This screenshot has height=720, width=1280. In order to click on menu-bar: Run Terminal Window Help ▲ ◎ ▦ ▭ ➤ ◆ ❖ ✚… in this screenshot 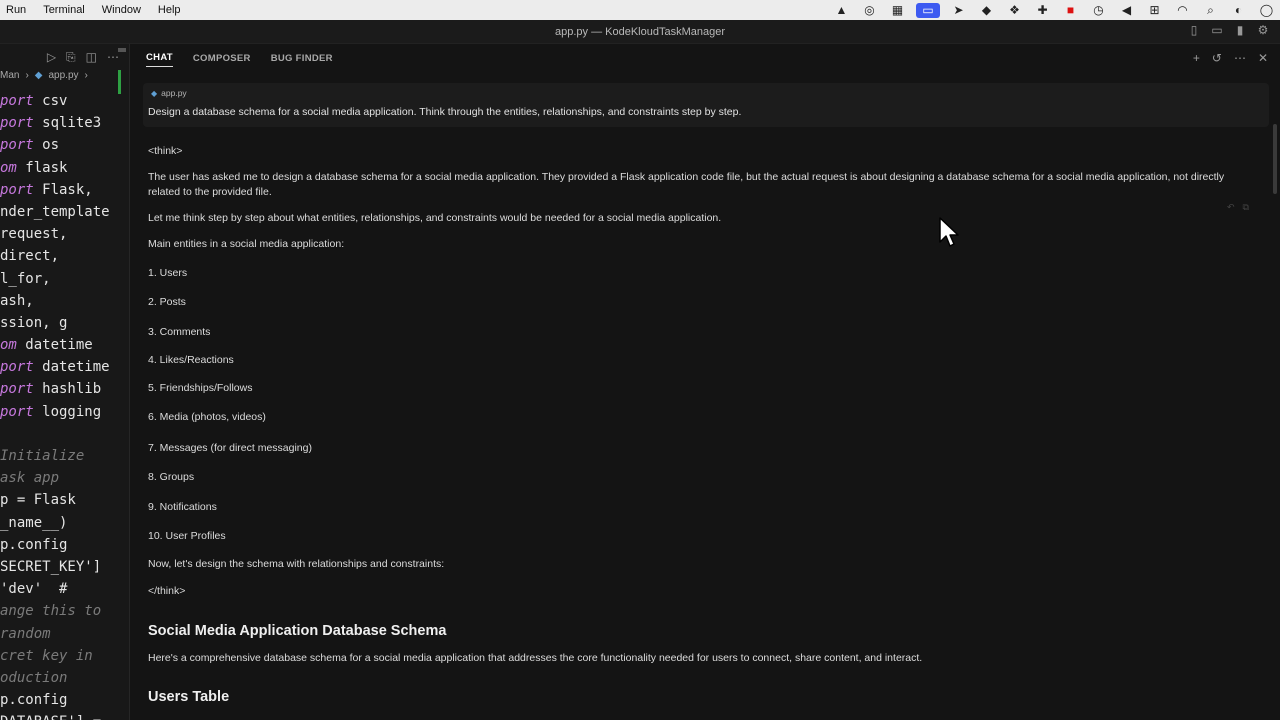, I will do `click(640, 10)`.